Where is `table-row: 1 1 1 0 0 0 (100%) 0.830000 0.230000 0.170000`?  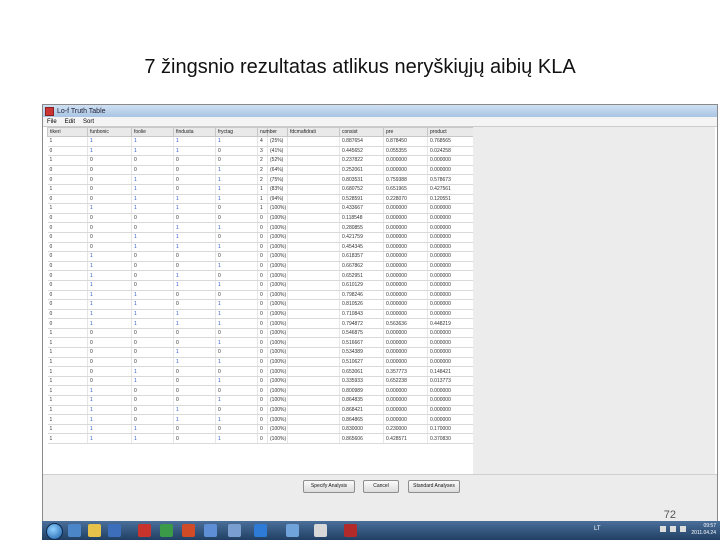 table-row: 1 1 1 0 0 0 (100%) 0.830000 0.230000 0.170000 is located at coordinates (260, 429).